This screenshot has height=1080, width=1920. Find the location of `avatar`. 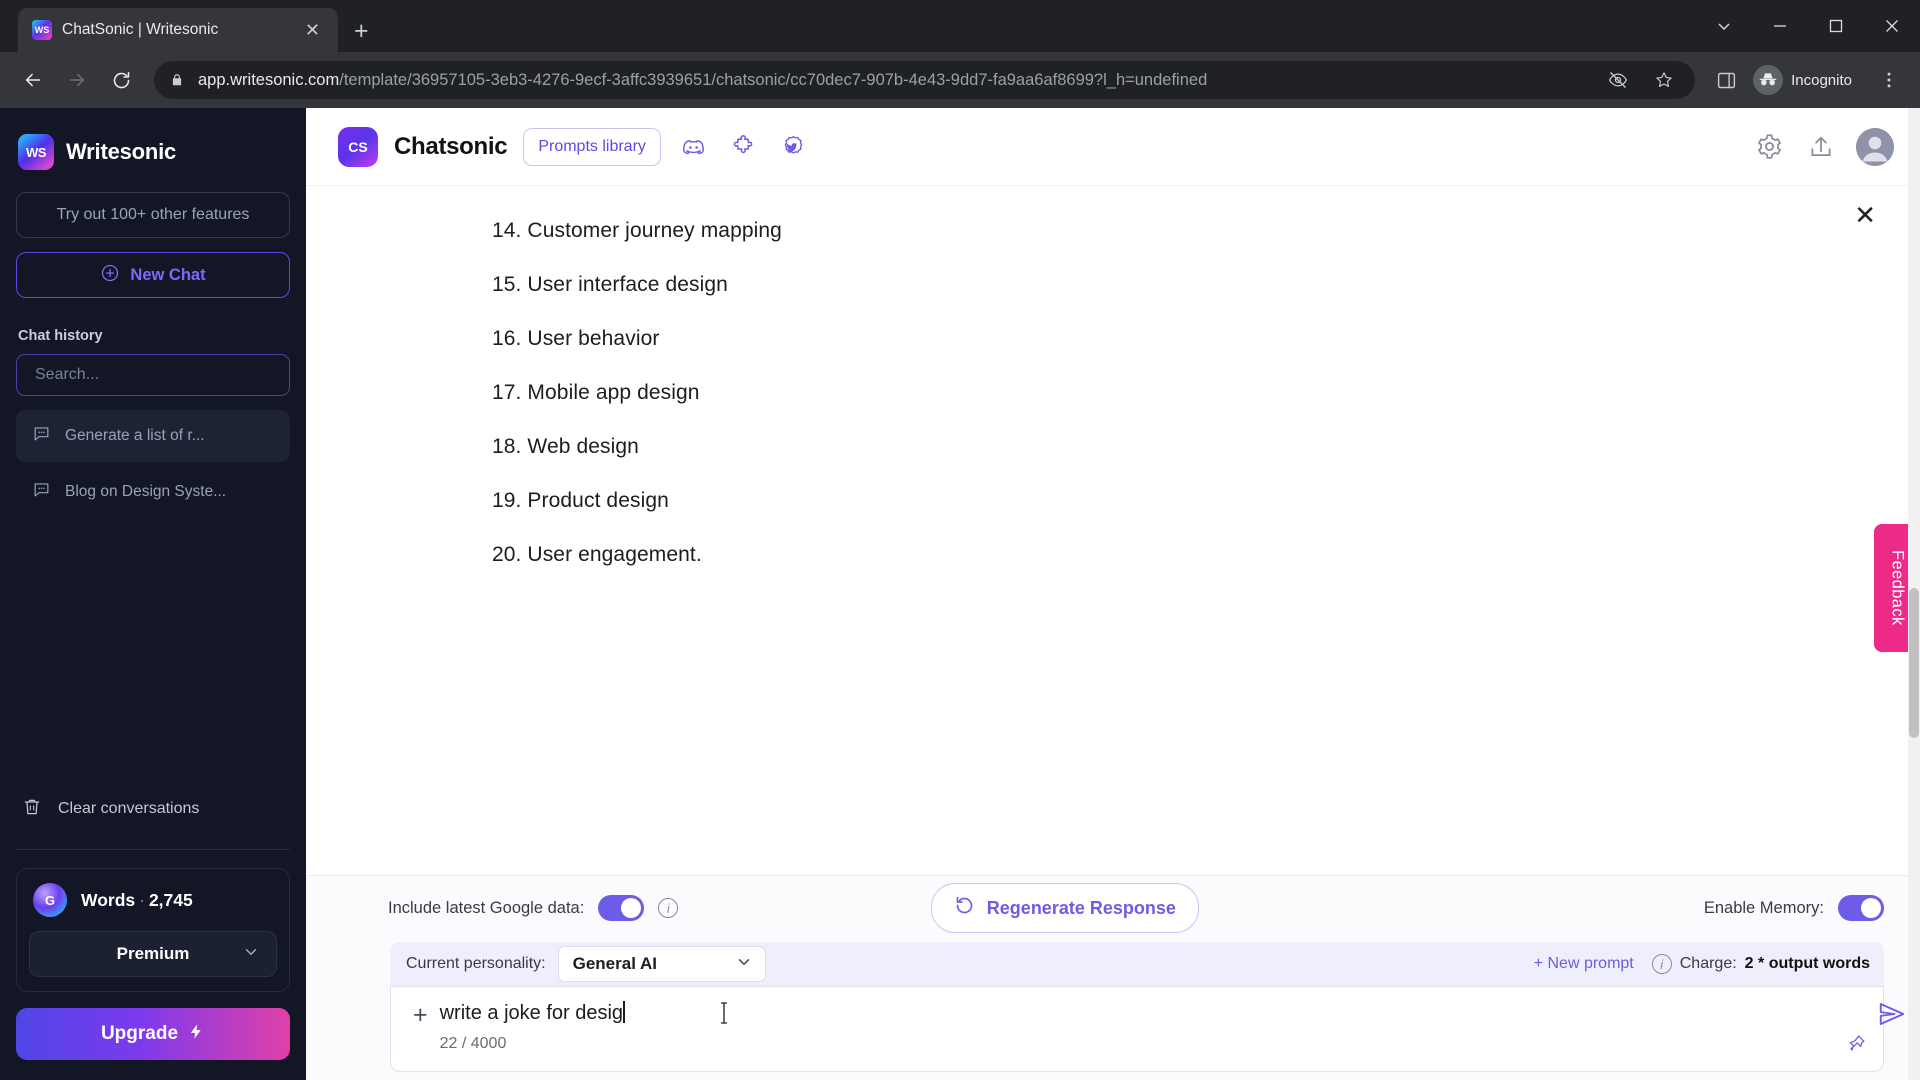

avatar is located at coordinates (1875, 146).